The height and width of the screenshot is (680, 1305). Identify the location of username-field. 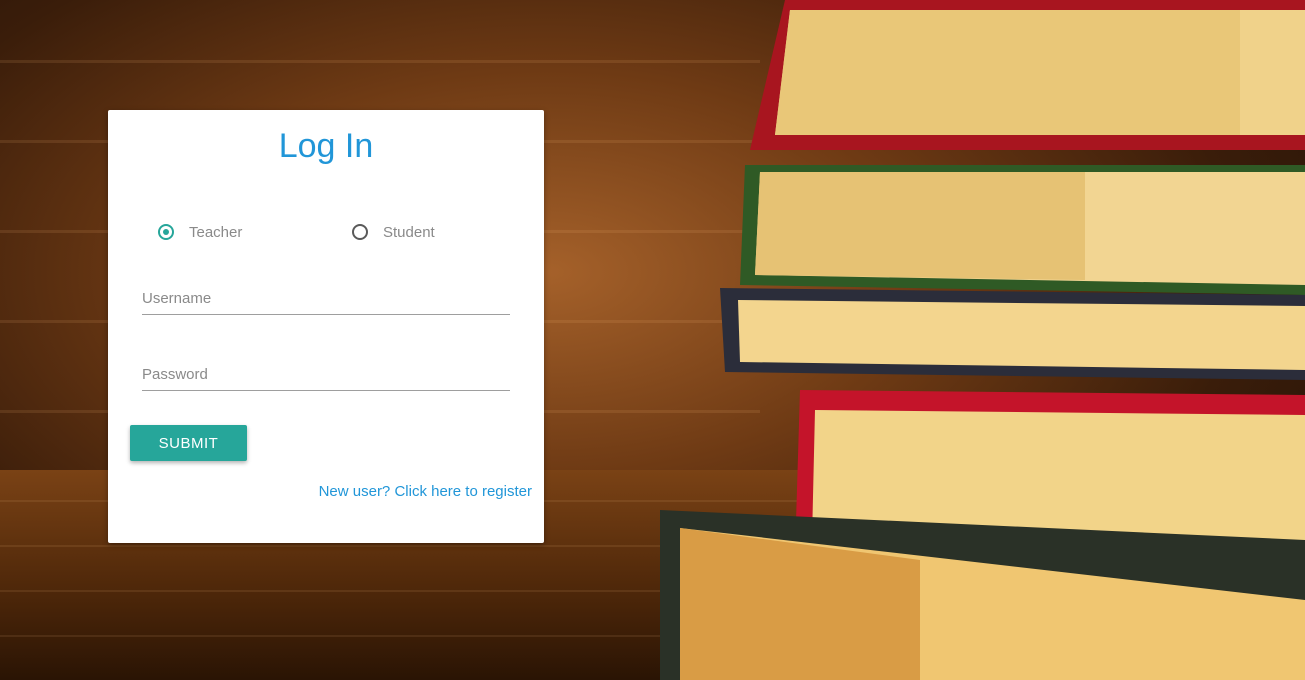
(326, 298).